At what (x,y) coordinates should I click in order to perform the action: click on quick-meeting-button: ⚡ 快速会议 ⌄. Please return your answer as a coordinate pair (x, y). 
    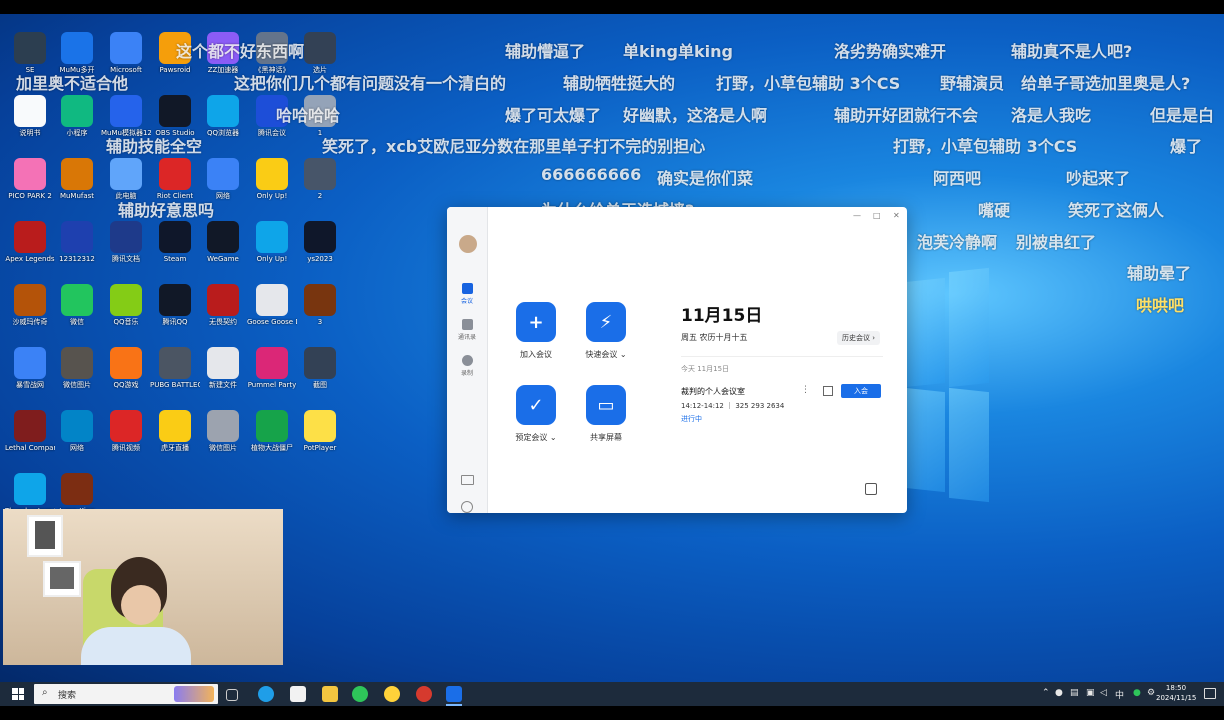
    Looking at the image, I should click on (606, 331).